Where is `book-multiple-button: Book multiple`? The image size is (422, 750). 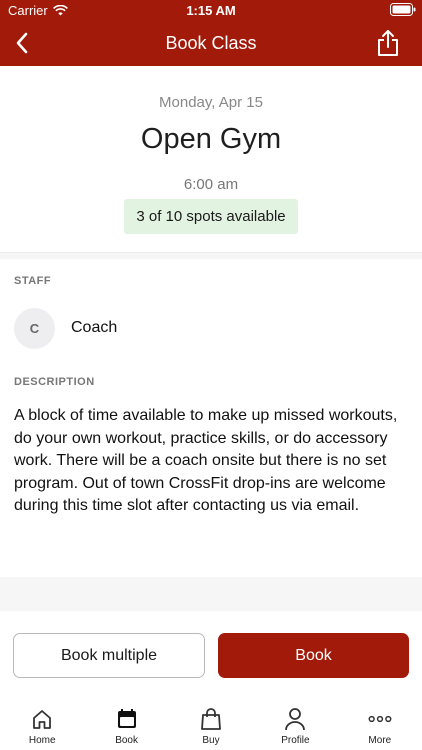 book-multiple-button: Book multiple is located at coordinates (109, 655).